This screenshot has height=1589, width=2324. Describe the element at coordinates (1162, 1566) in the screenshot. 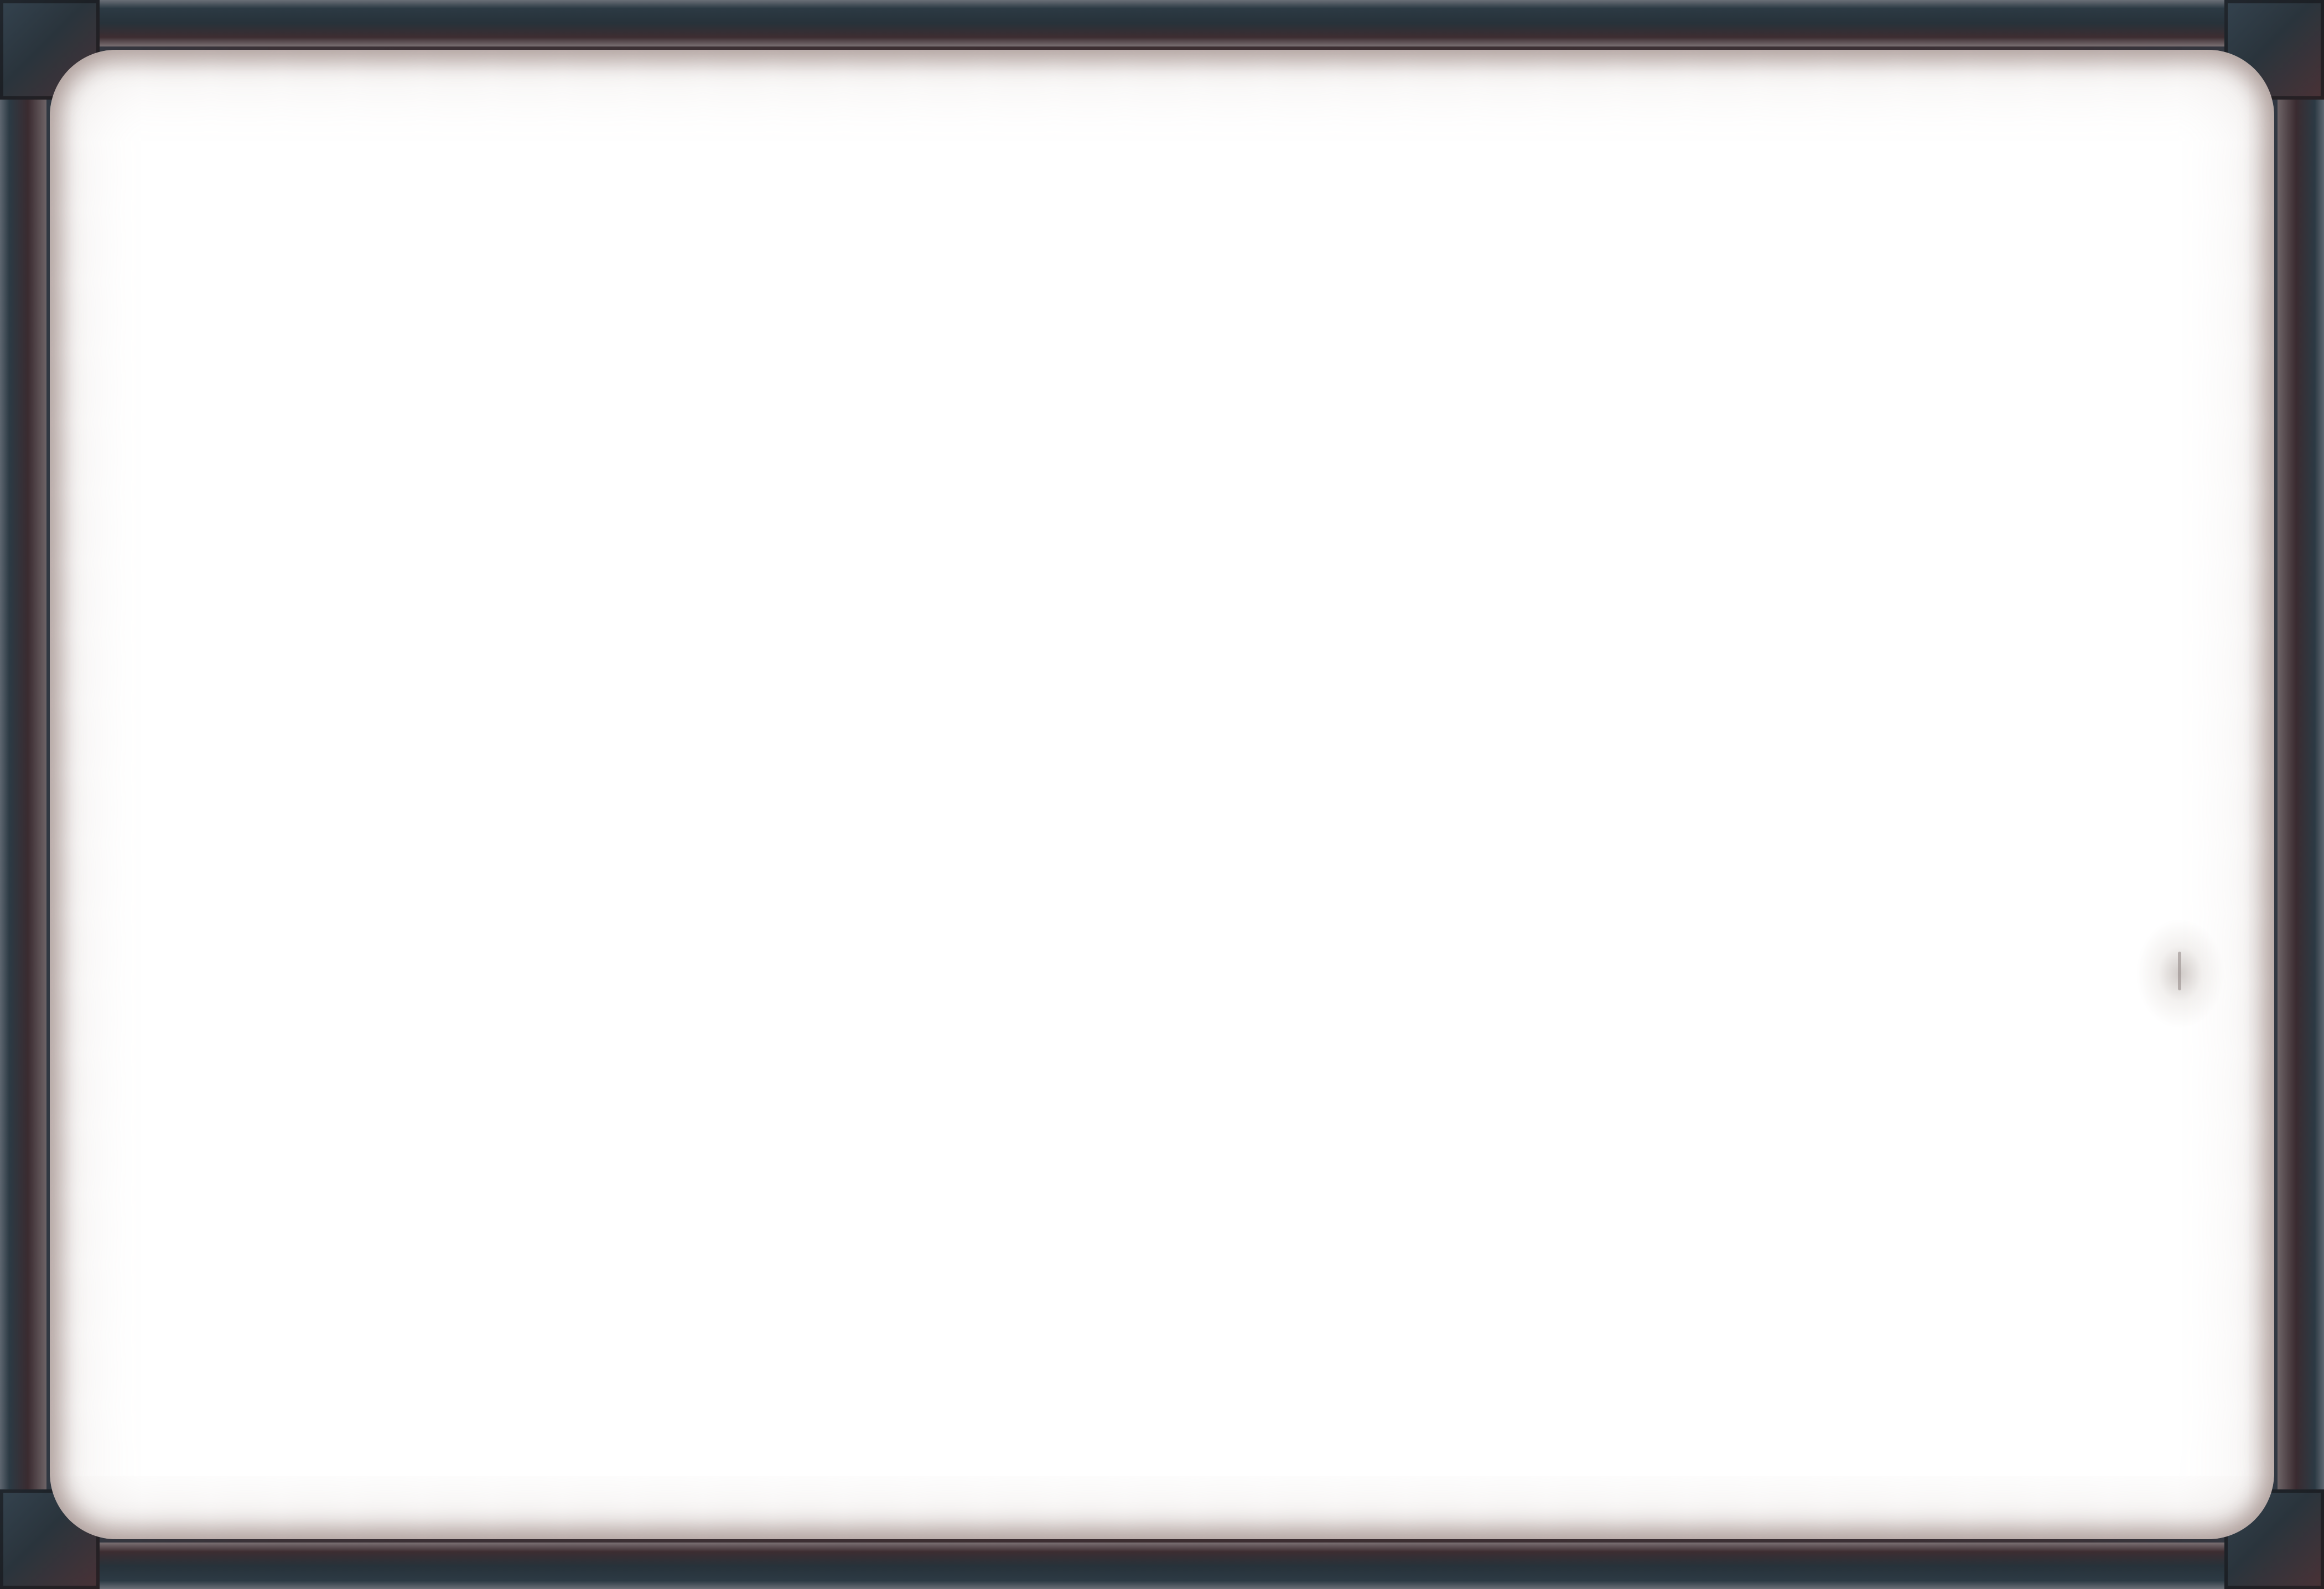

I see `frame-rail-bottom` at that location.